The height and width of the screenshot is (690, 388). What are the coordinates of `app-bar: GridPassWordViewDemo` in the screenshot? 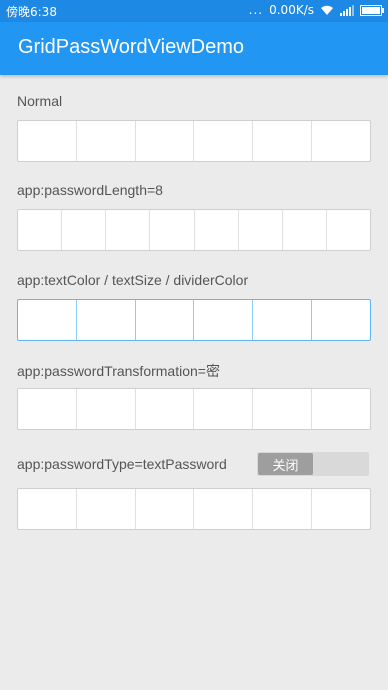 It's located at (194, 48).